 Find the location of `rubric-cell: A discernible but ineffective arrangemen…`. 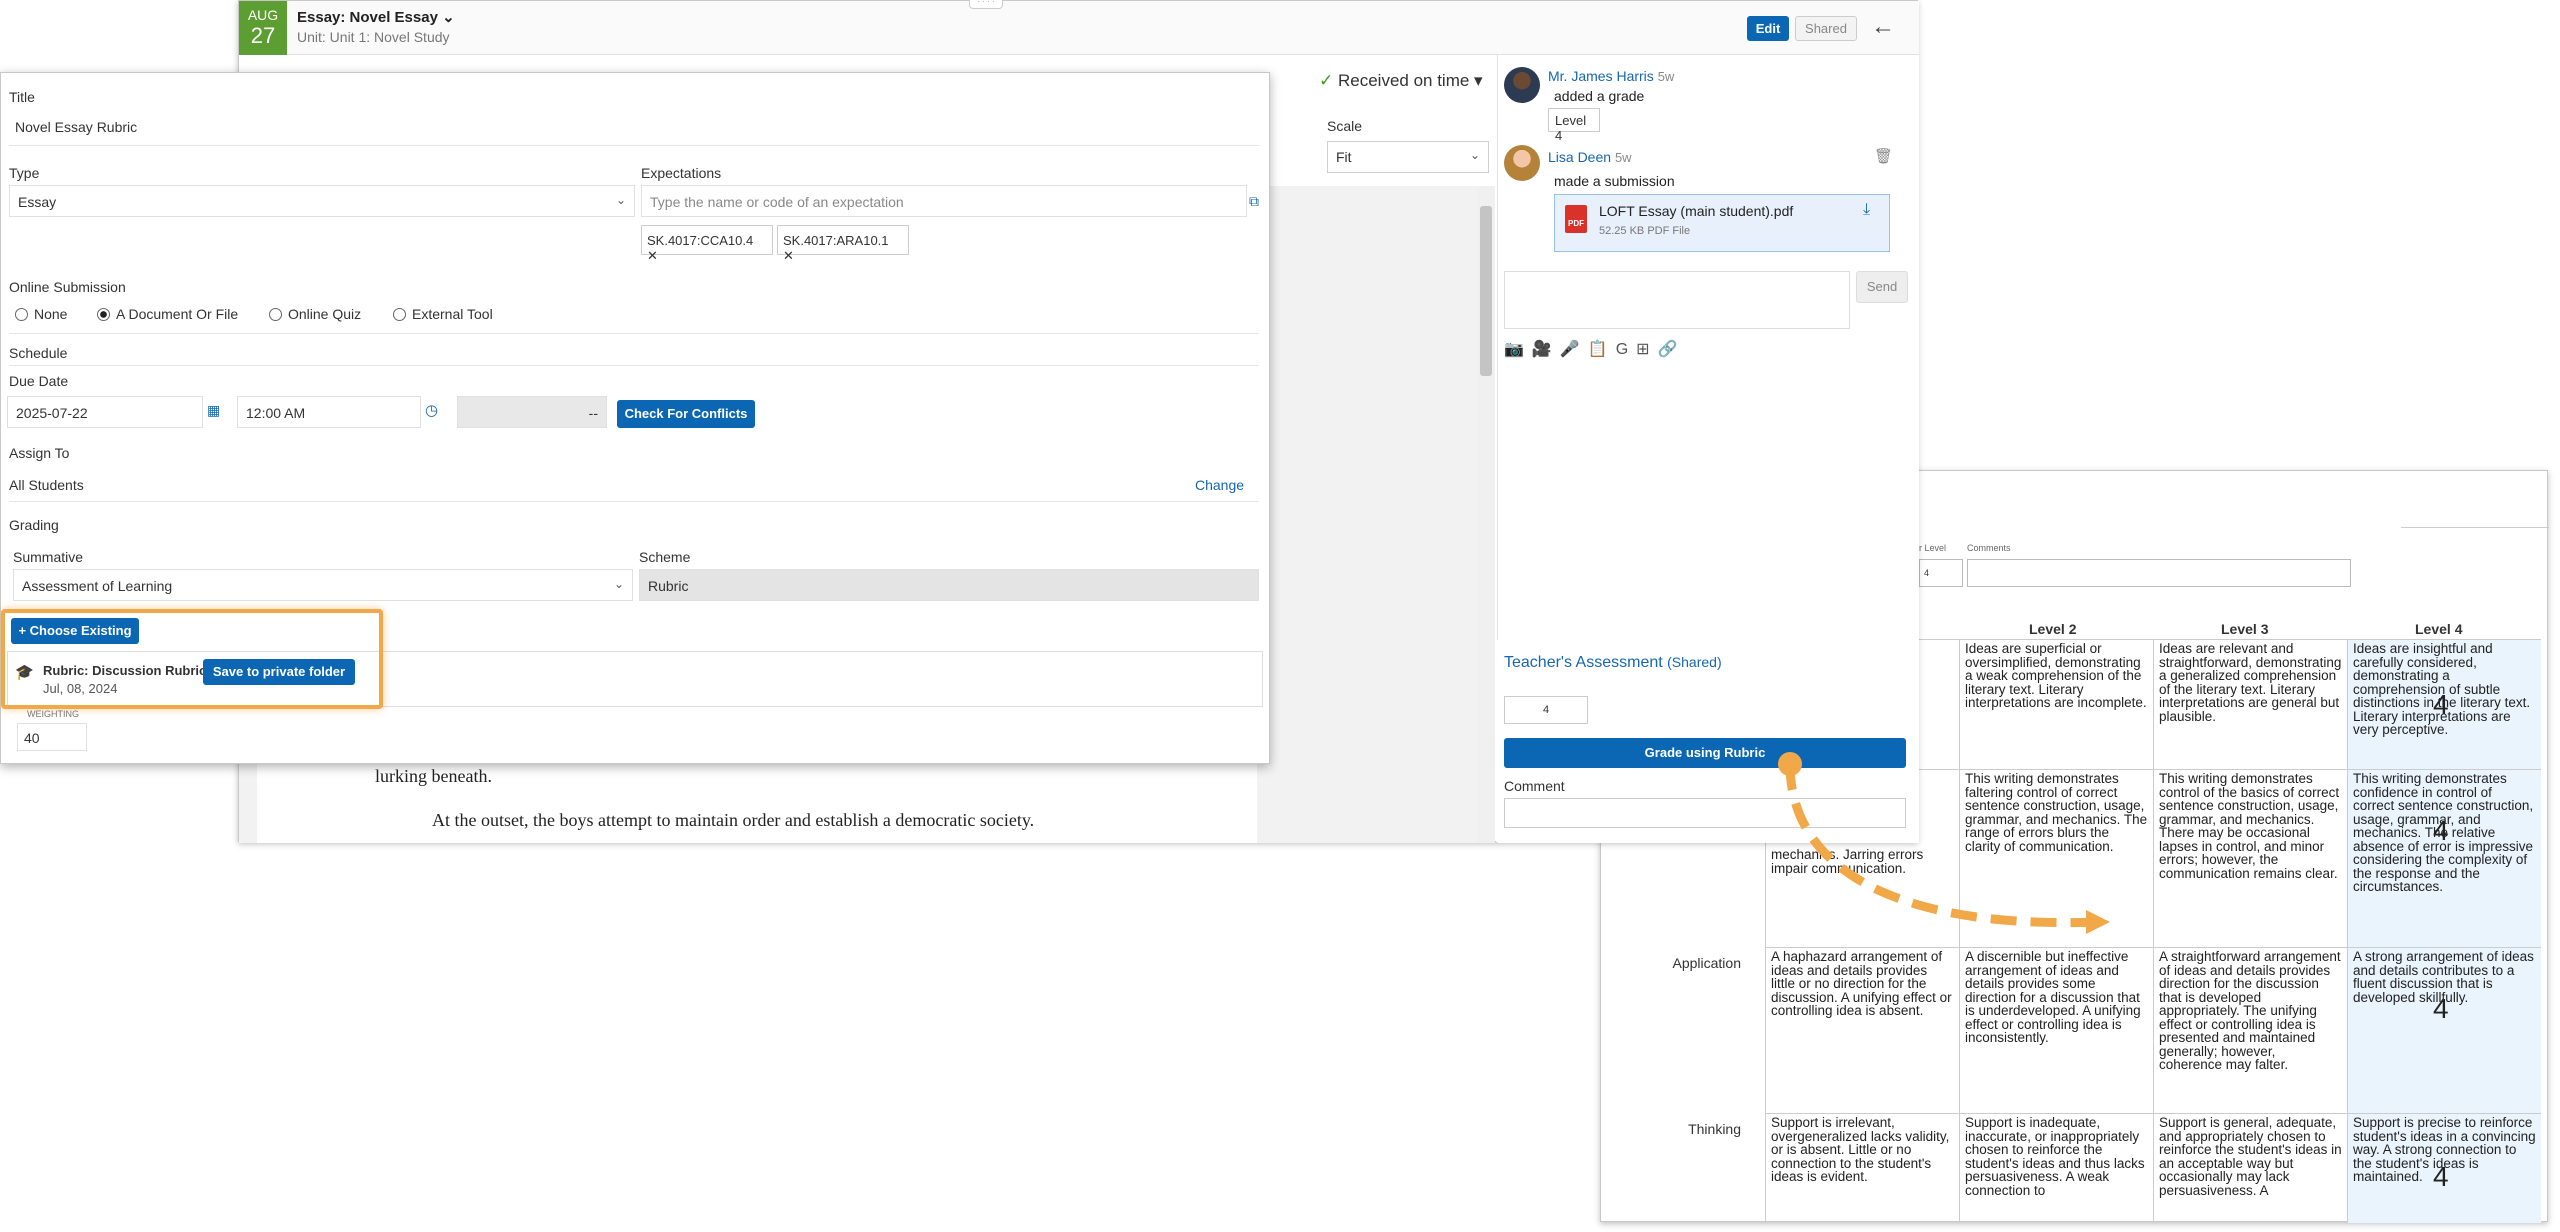

rubric-cell: A discernible but ineffective arrangemen… is located at coordinates (2056, 1030).